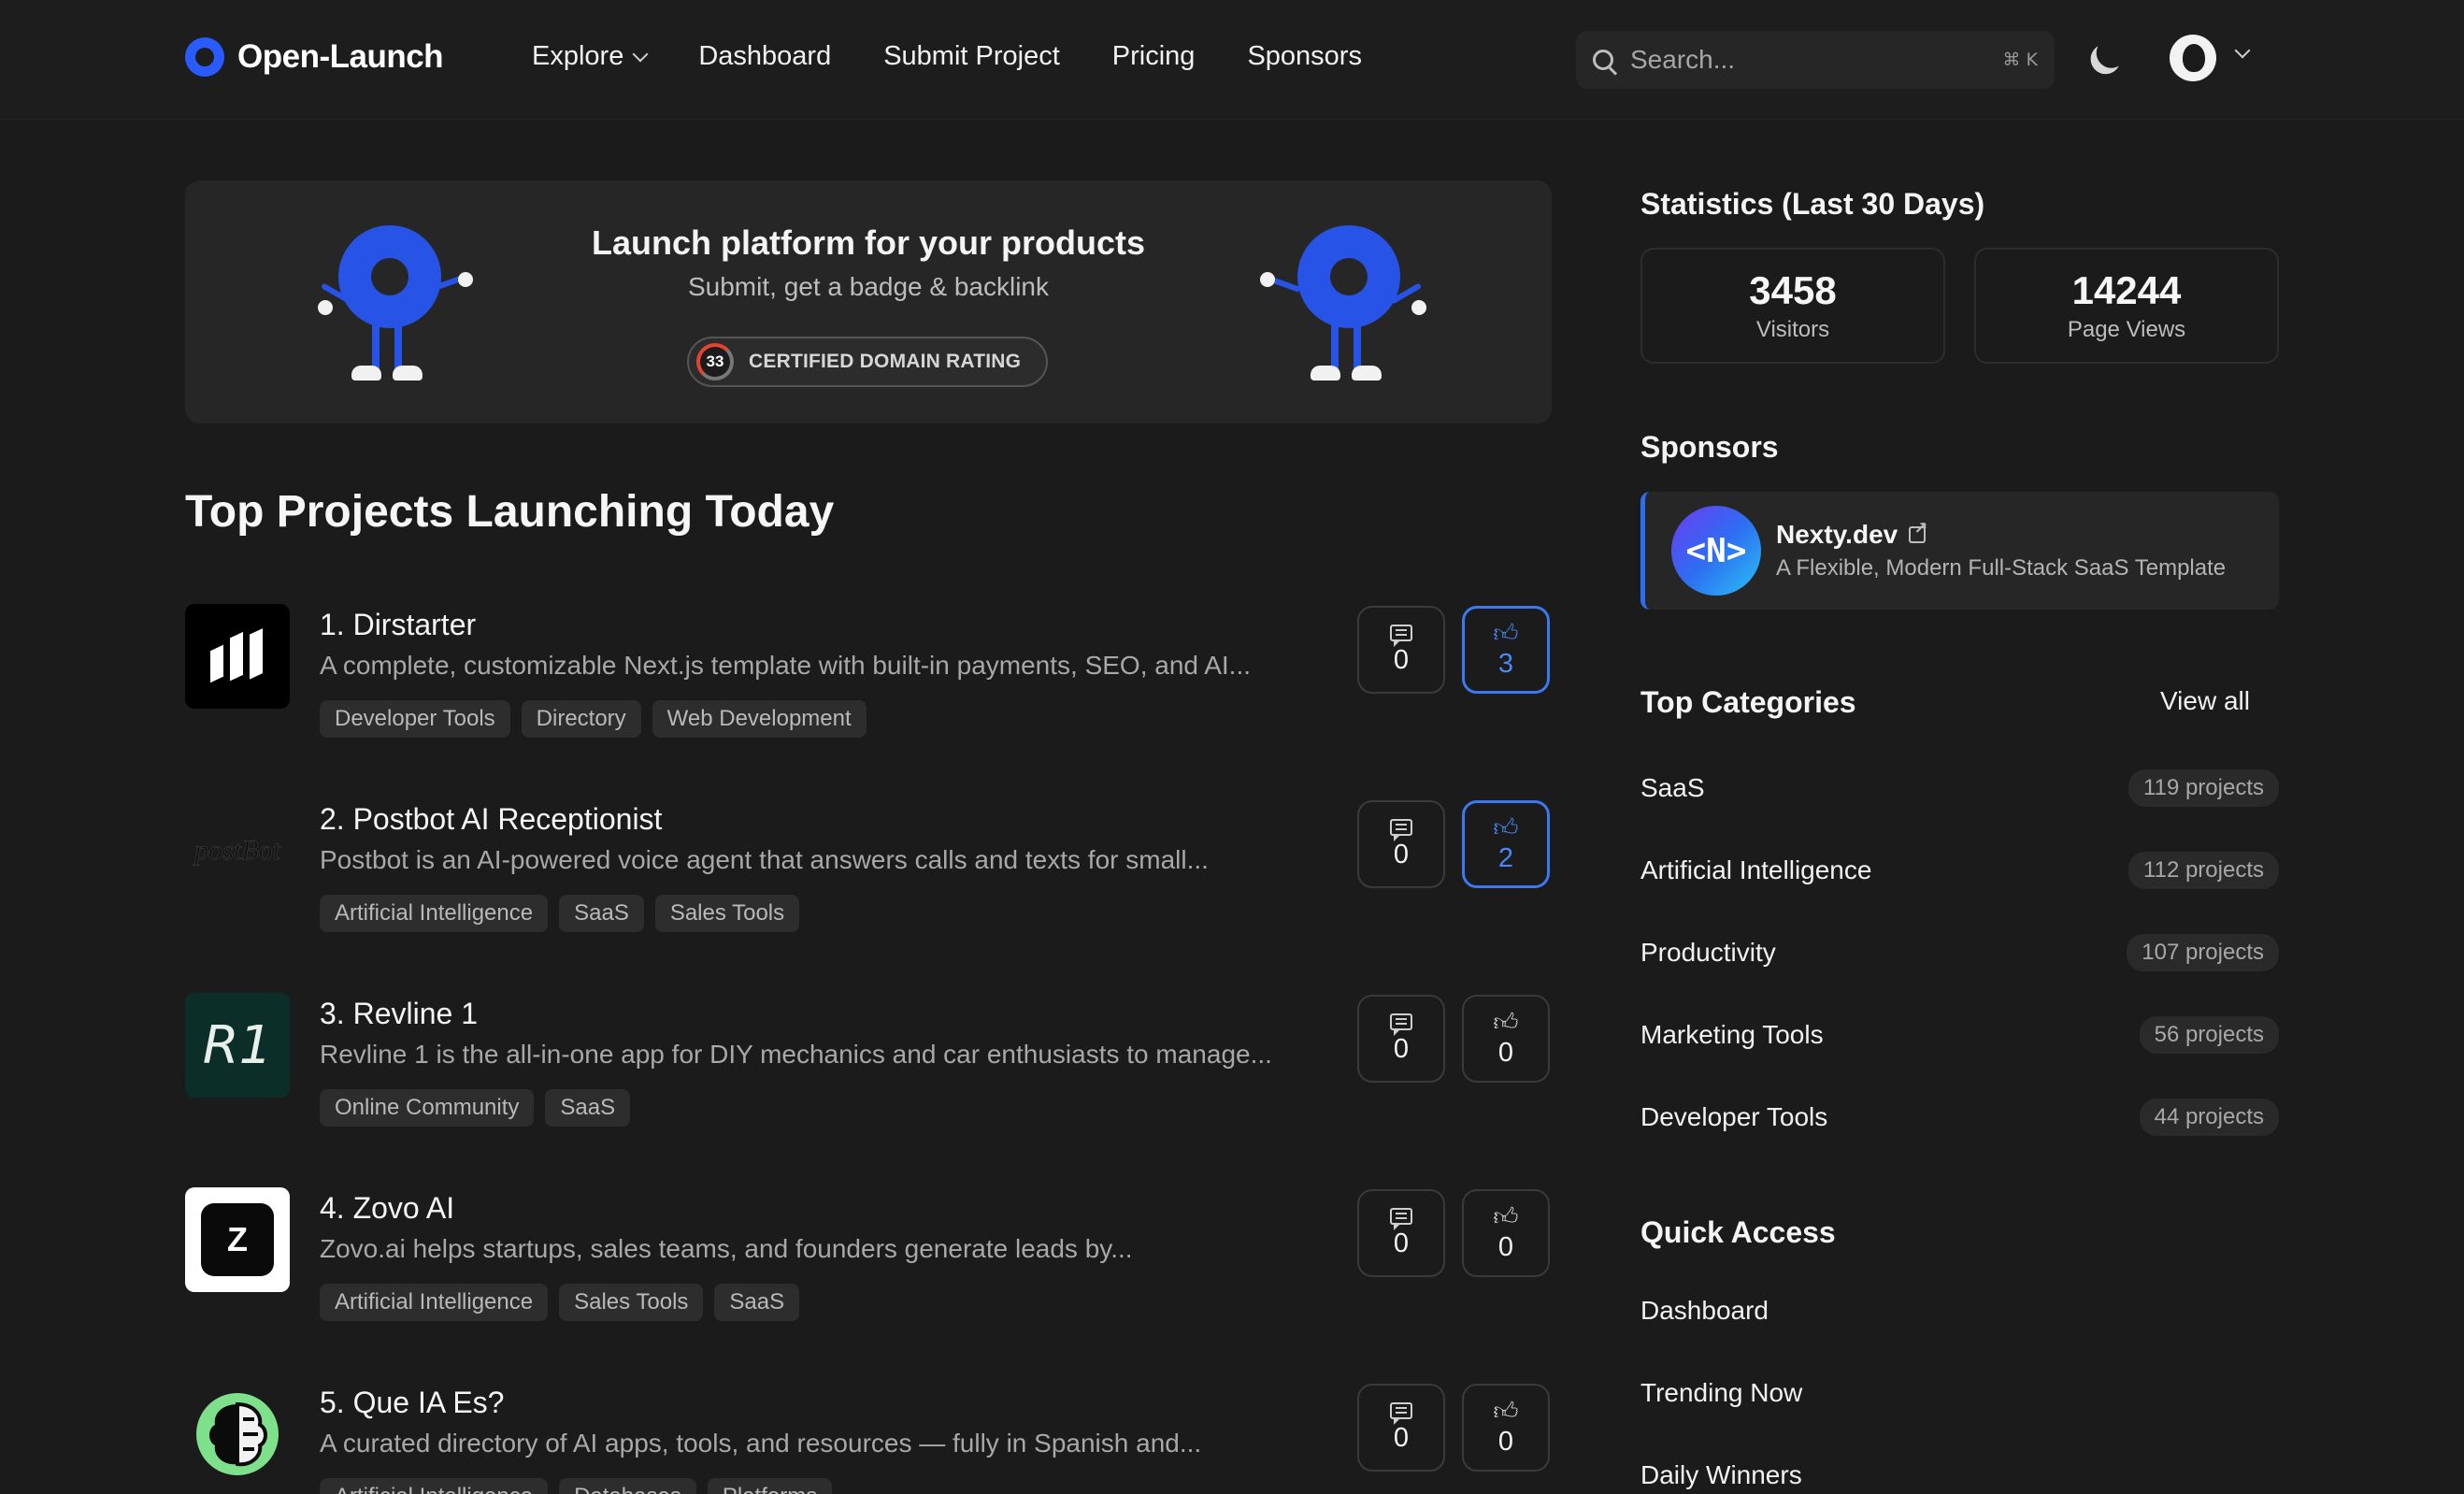  Describe the element at coordinates (1959, 870) in the screenshot. I see `category-row: Artificial Intelligence 112 projects` at that location.